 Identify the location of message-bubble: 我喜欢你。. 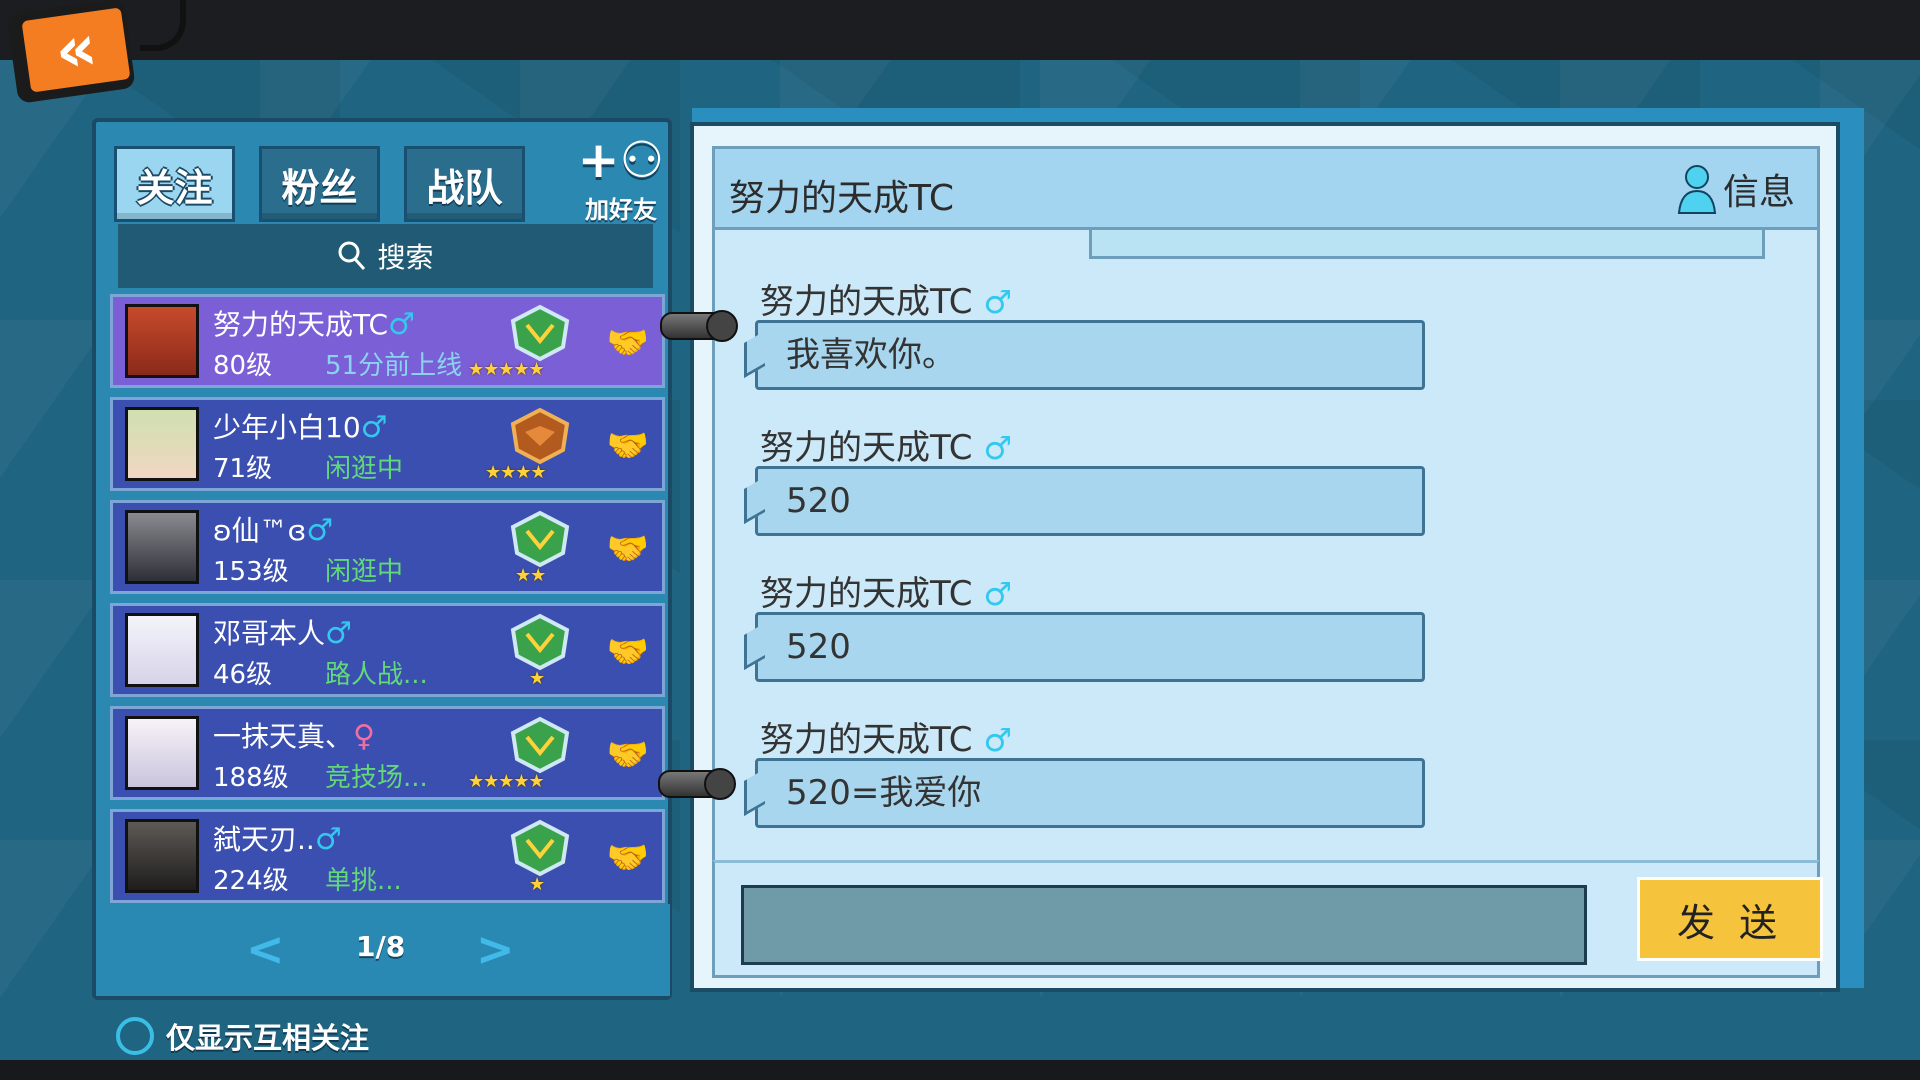
(1090, 355).